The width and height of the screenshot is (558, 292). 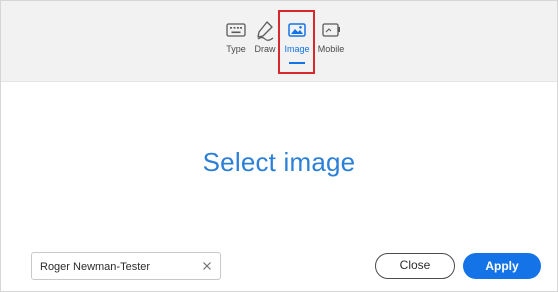 I want to click on keyboard-icon, so click(x=236, y=30).